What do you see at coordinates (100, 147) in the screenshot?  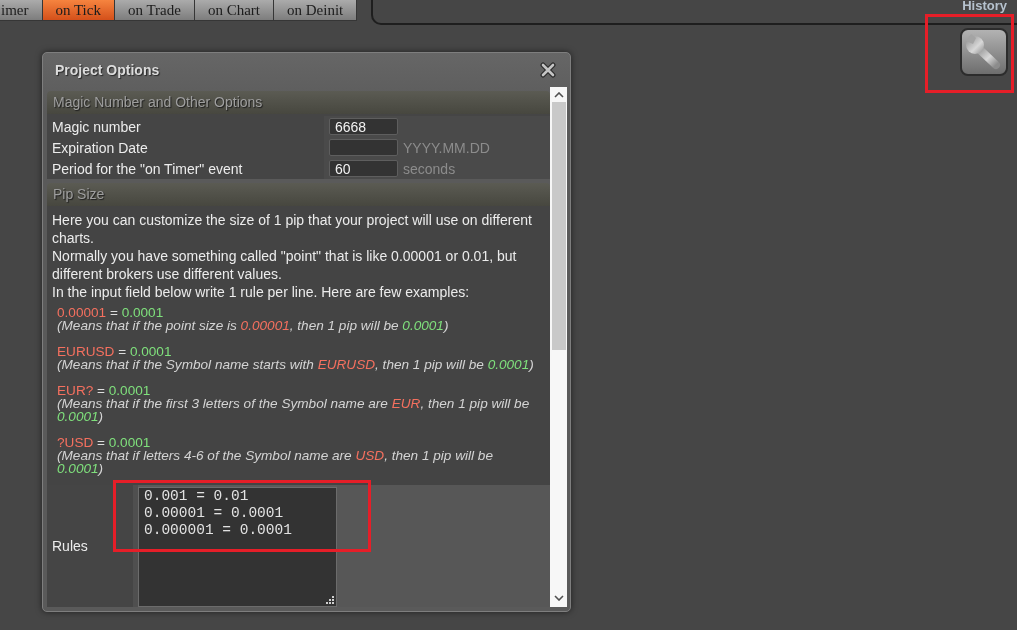 I see `field-label: Expiration Date` at bounding box center [100, 147].